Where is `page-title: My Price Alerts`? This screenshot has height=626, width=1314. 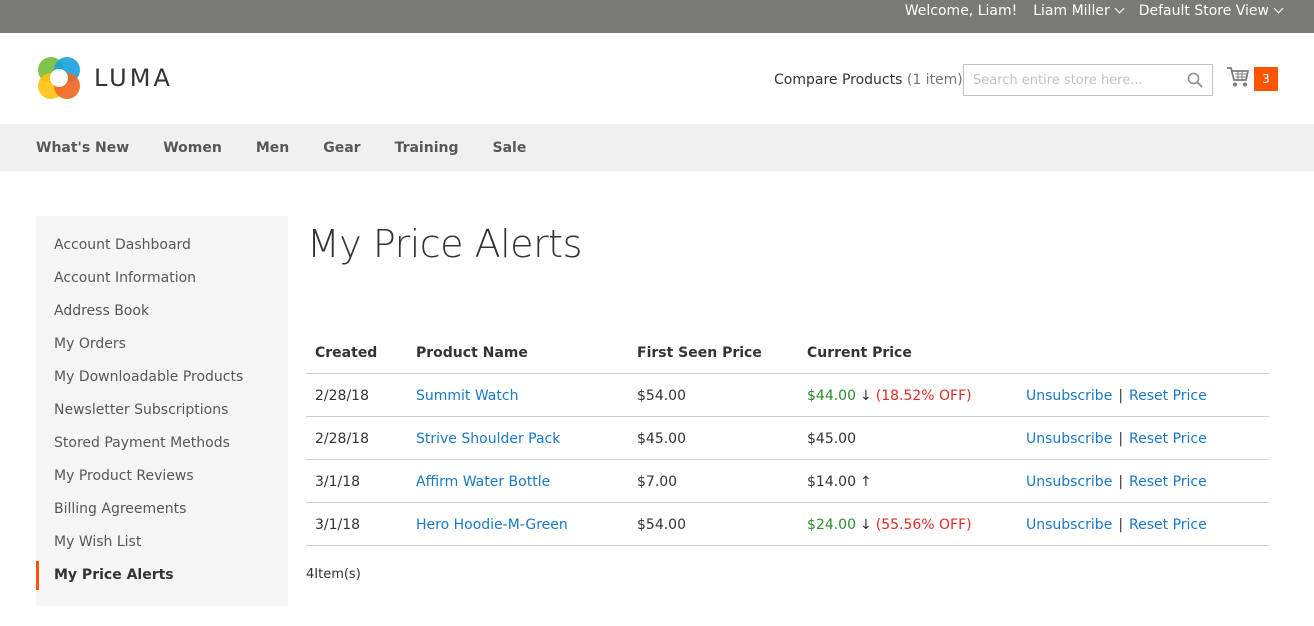 page-title: My Price Alerts is located at coordinates (444, 244).